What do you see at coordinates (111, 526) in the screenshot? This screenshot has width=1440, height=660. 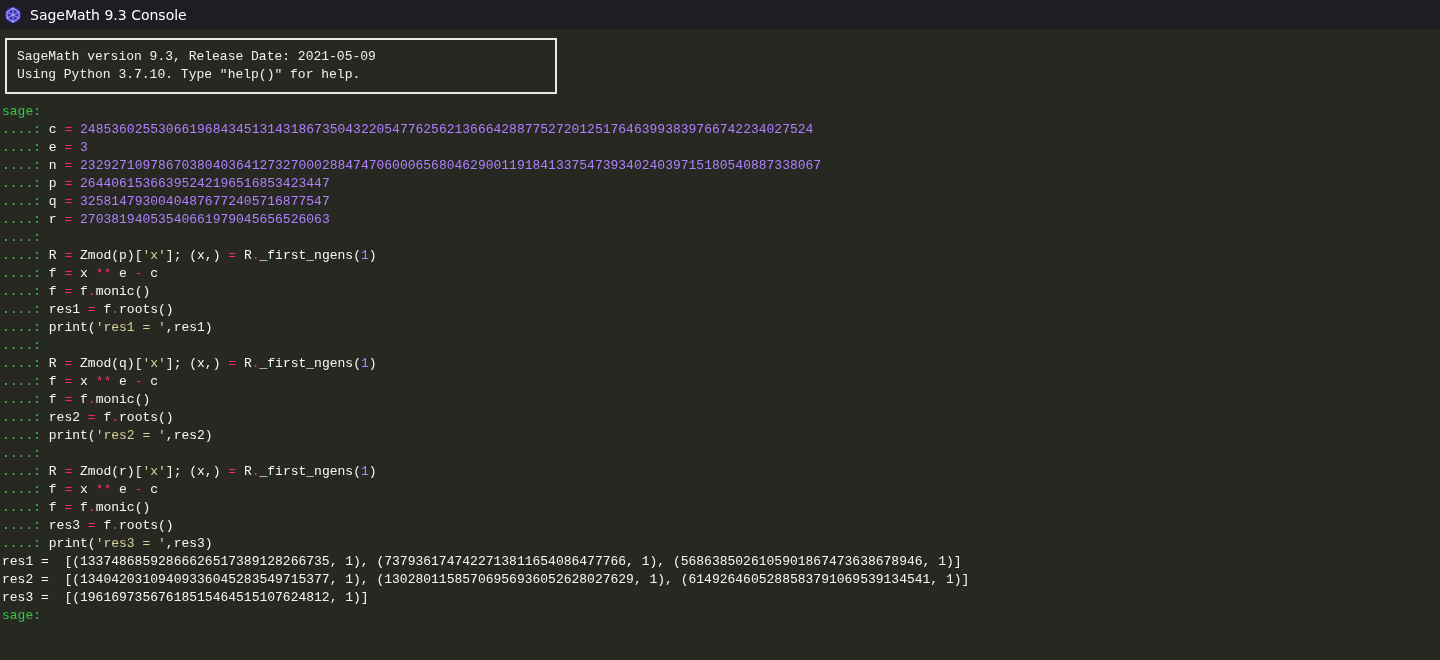 I see `code-line: res3 = f.roots()` at bounding box center [111, 526].